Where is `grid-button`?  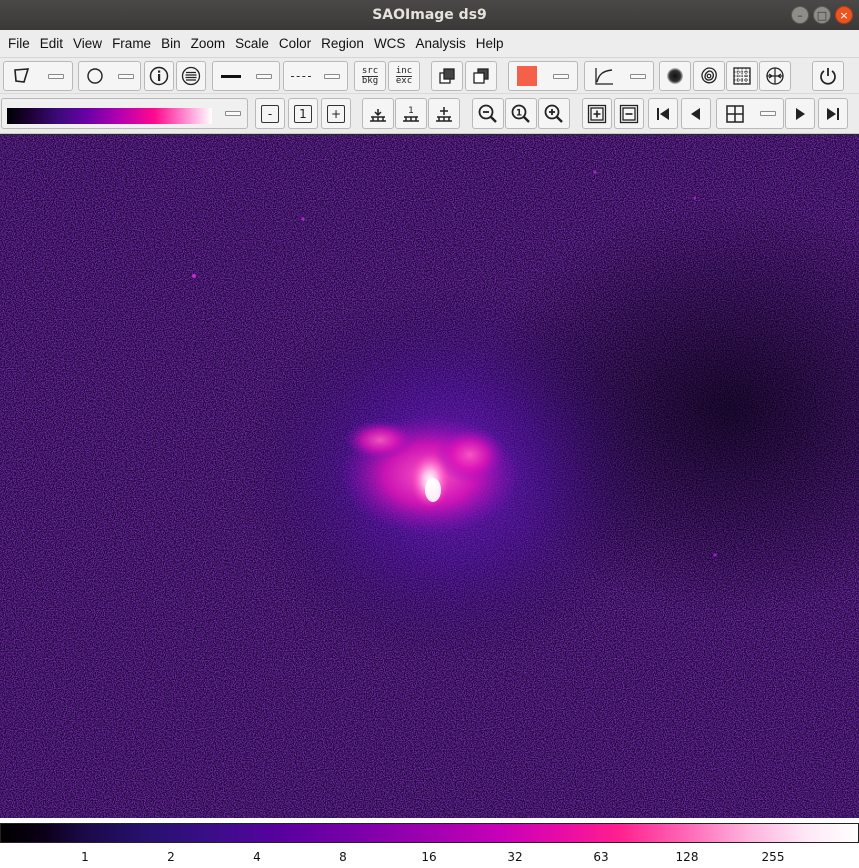
grid-button is located at coordinates (742, 76).